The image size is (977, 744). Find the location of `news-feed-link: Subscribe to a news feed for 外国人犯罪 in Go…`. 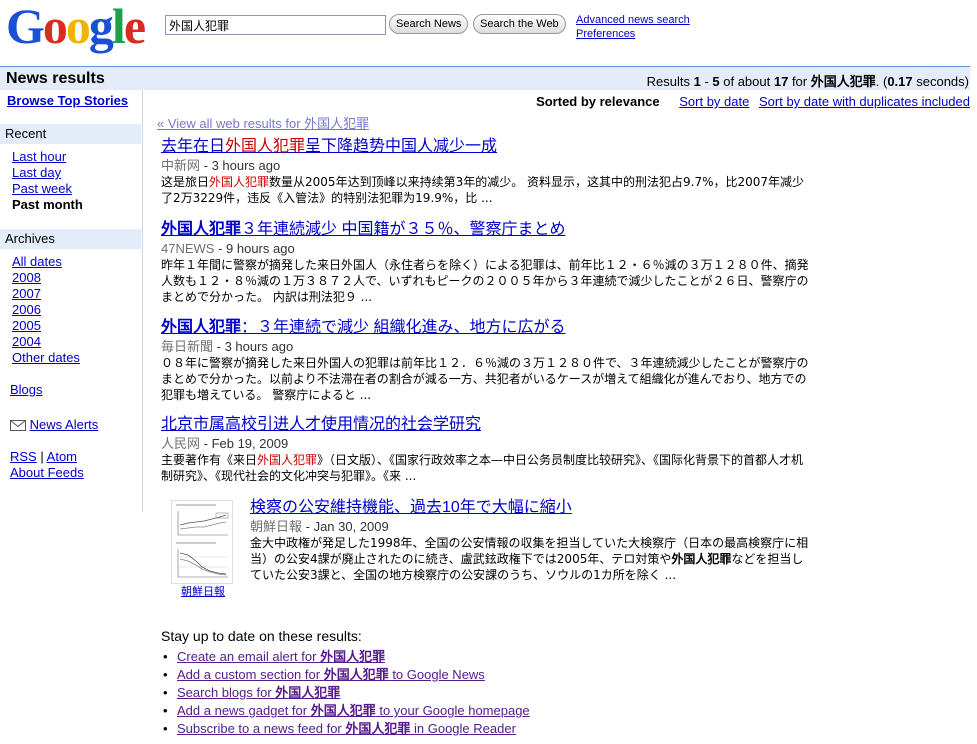

news-feed-link: Subscribe to a news feed for 外国人犯罪 in Go… is located at coordinates (346, 728).